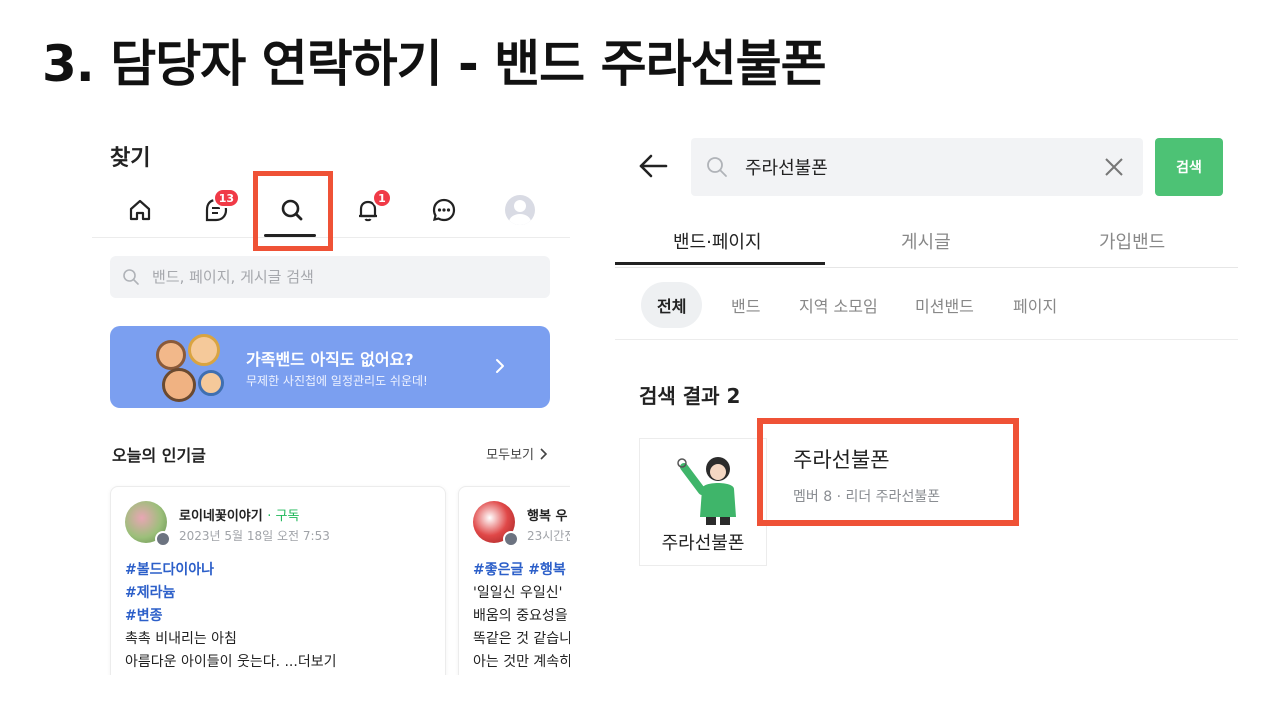 Image resolution: width=1280 pixels, height=720 pixels. I want to click on feed-badge: 13, so click(226, 198).